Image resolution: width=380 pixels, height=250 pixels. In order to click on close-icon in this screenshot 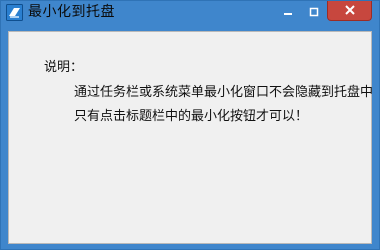, I will do `click(350, 10)`.